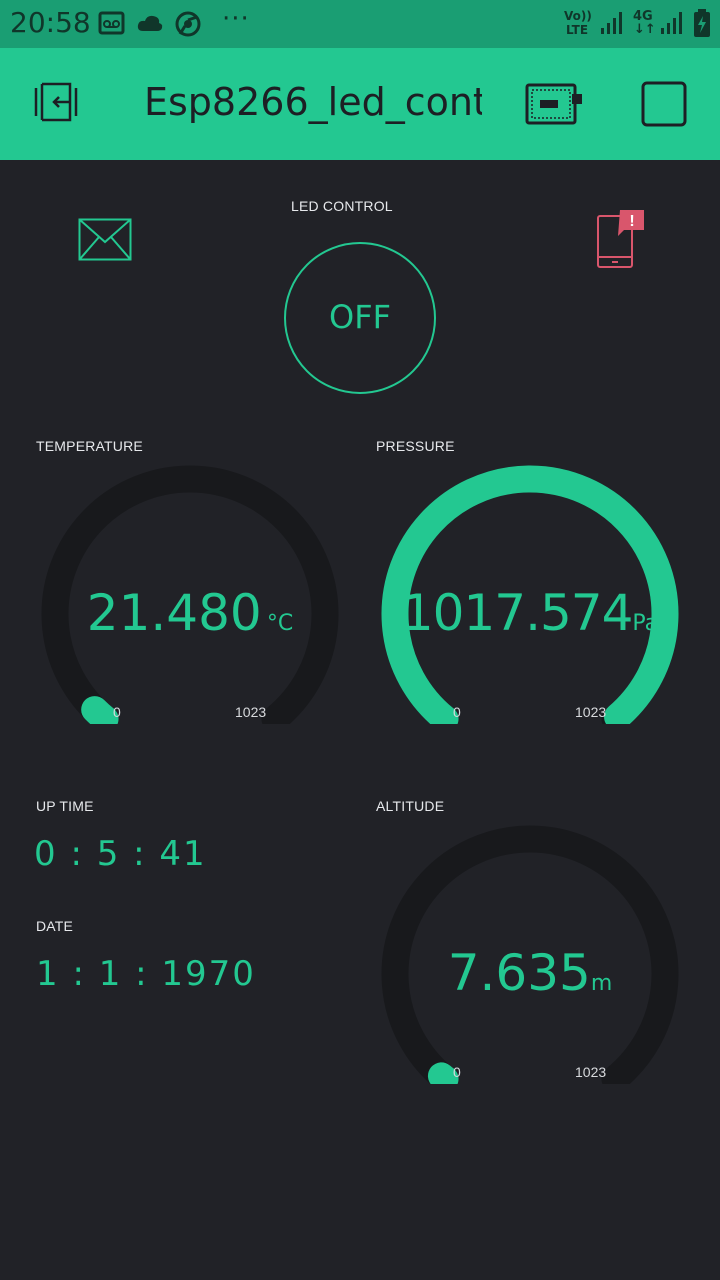 The width and height of the screenshot is (720, 1280). Describe the element at coordinates (100, 710) in the screenshot. I see `temperature-gauge-fill` at that location.